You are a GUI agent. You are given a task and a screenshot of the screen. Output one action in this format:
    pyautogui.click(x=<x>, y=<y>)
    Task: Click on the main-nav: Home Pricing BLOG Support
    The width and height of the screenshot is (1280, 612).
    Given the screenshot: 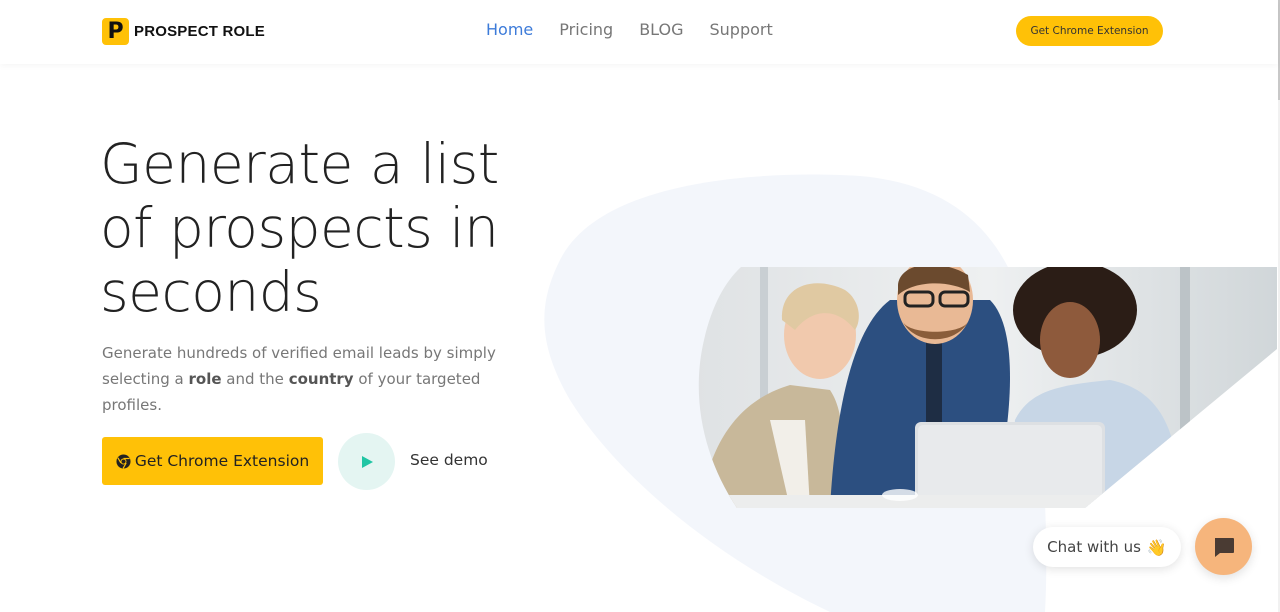 What is the action you would take?
    pyautogui.click(x=642, y=30)
    